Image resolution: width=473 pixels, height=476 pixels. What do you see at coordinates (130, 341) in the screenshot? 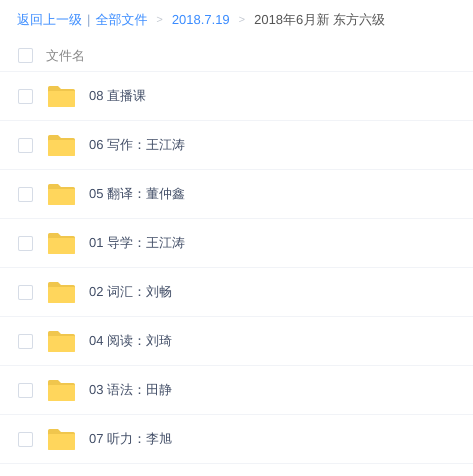
I see `folder-name: 04 阅读：刘琦` at bounding box center [130, 341].